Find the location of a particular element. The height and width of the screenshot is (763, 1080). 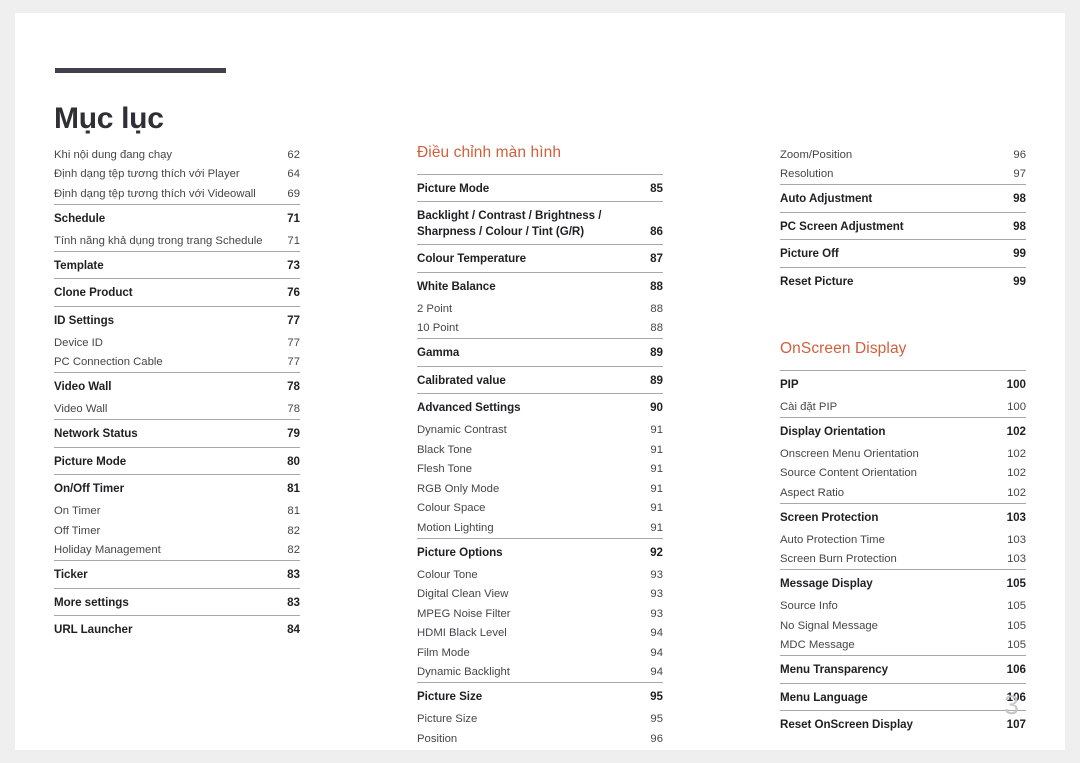

toc-entry-item: Motion Lighting 91 is located at coordinates (540, 528).